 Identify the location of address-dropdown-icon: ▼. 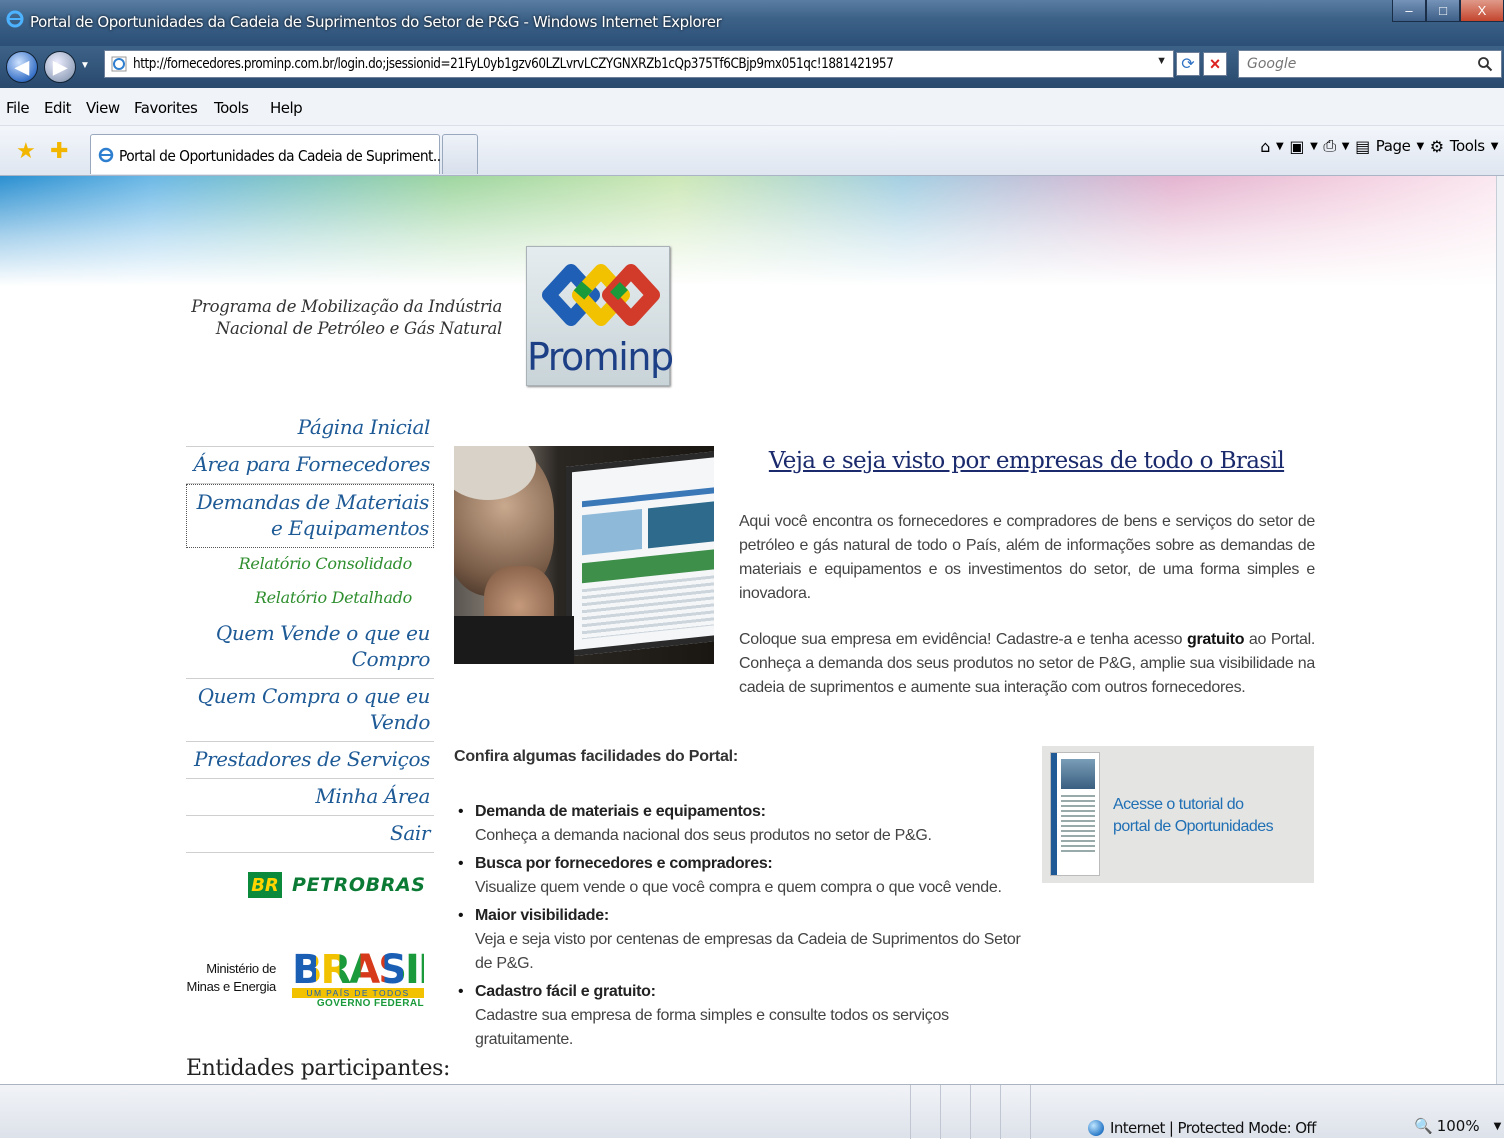
(1161, 61).